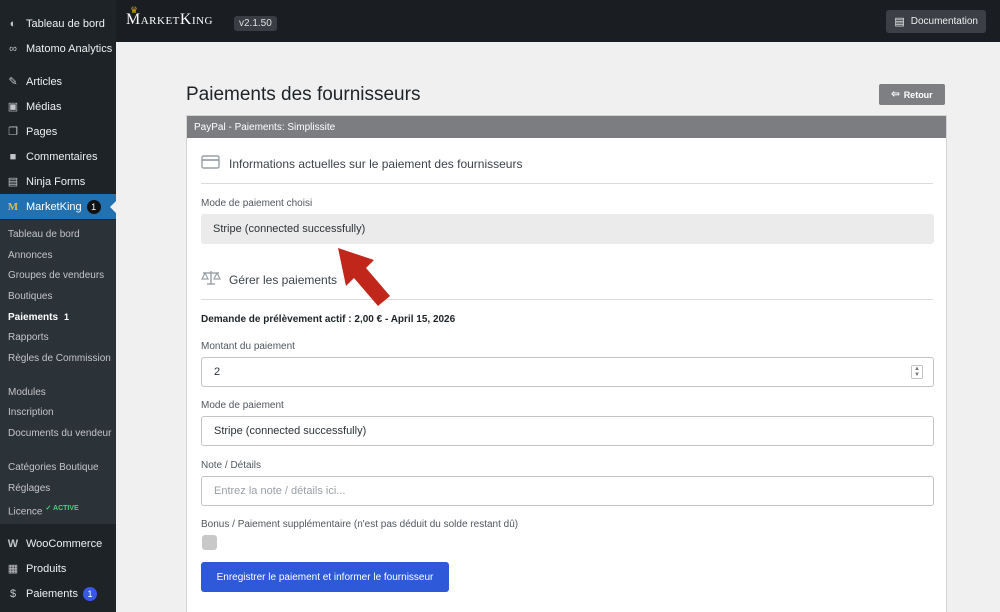 This screenshot has width=1000, height=612. I want to click on submenu-item-vendor-groups: Groupes de vendeurs, so click(60, 275).